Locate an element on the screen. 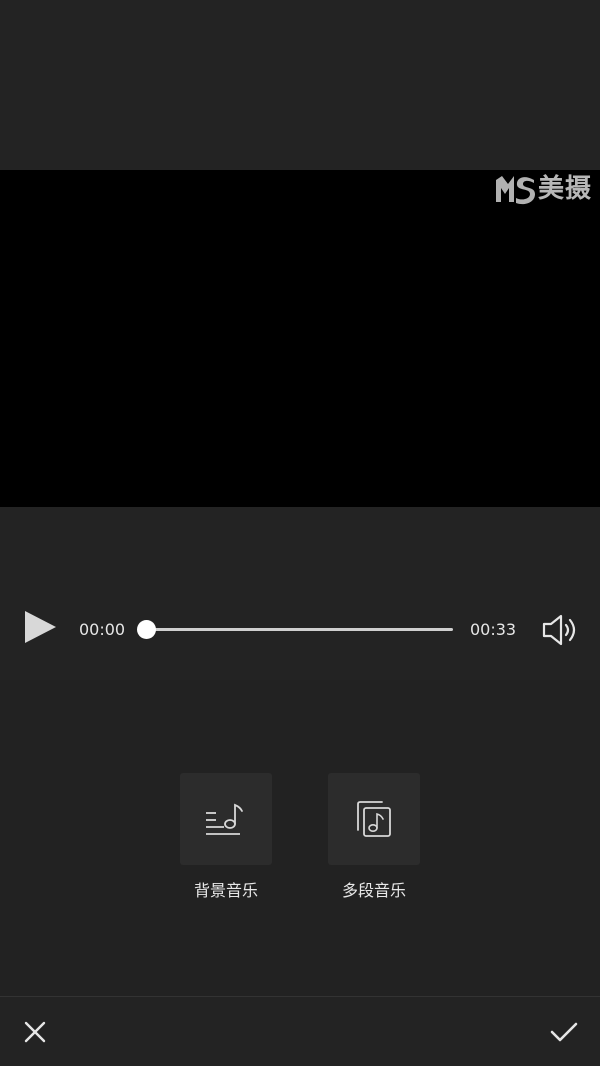  background-music-option: 背景音乐 is located at coordinates (226, 837).